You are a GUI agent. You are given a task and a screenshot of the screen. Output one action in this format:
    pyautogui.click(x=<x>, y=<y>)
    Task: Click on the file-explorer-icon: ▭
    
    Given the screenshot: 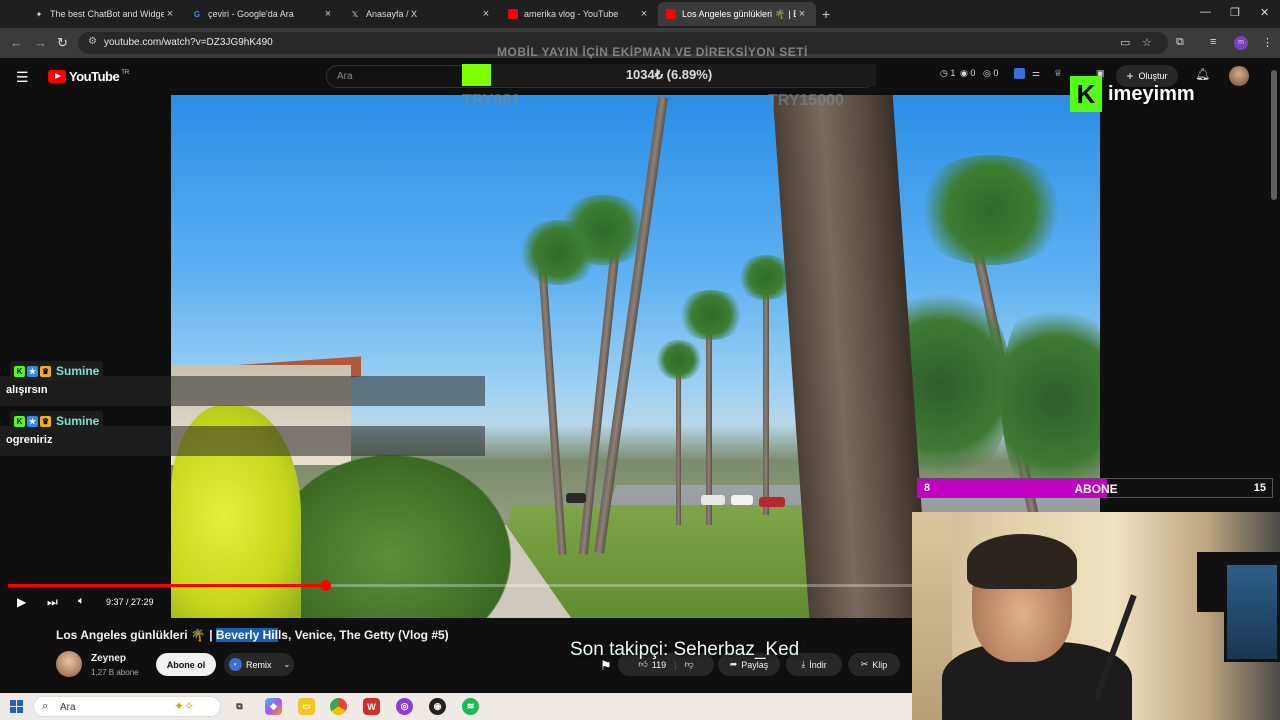 What is the action you would take?
    pyautogui.click(x=306, y=706)
    